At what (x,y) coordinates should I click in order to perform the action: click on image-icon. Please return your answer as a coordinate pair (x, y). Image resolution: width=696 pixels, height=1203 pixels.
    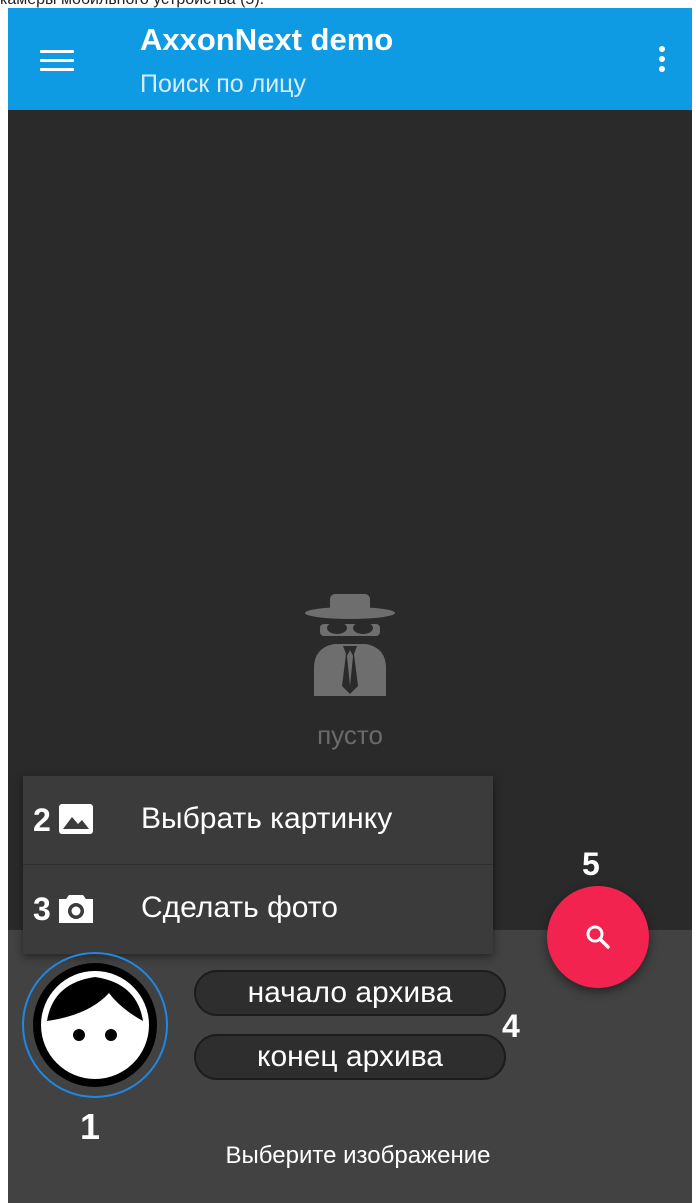
    Looking at the image, I should click on (76, 819).